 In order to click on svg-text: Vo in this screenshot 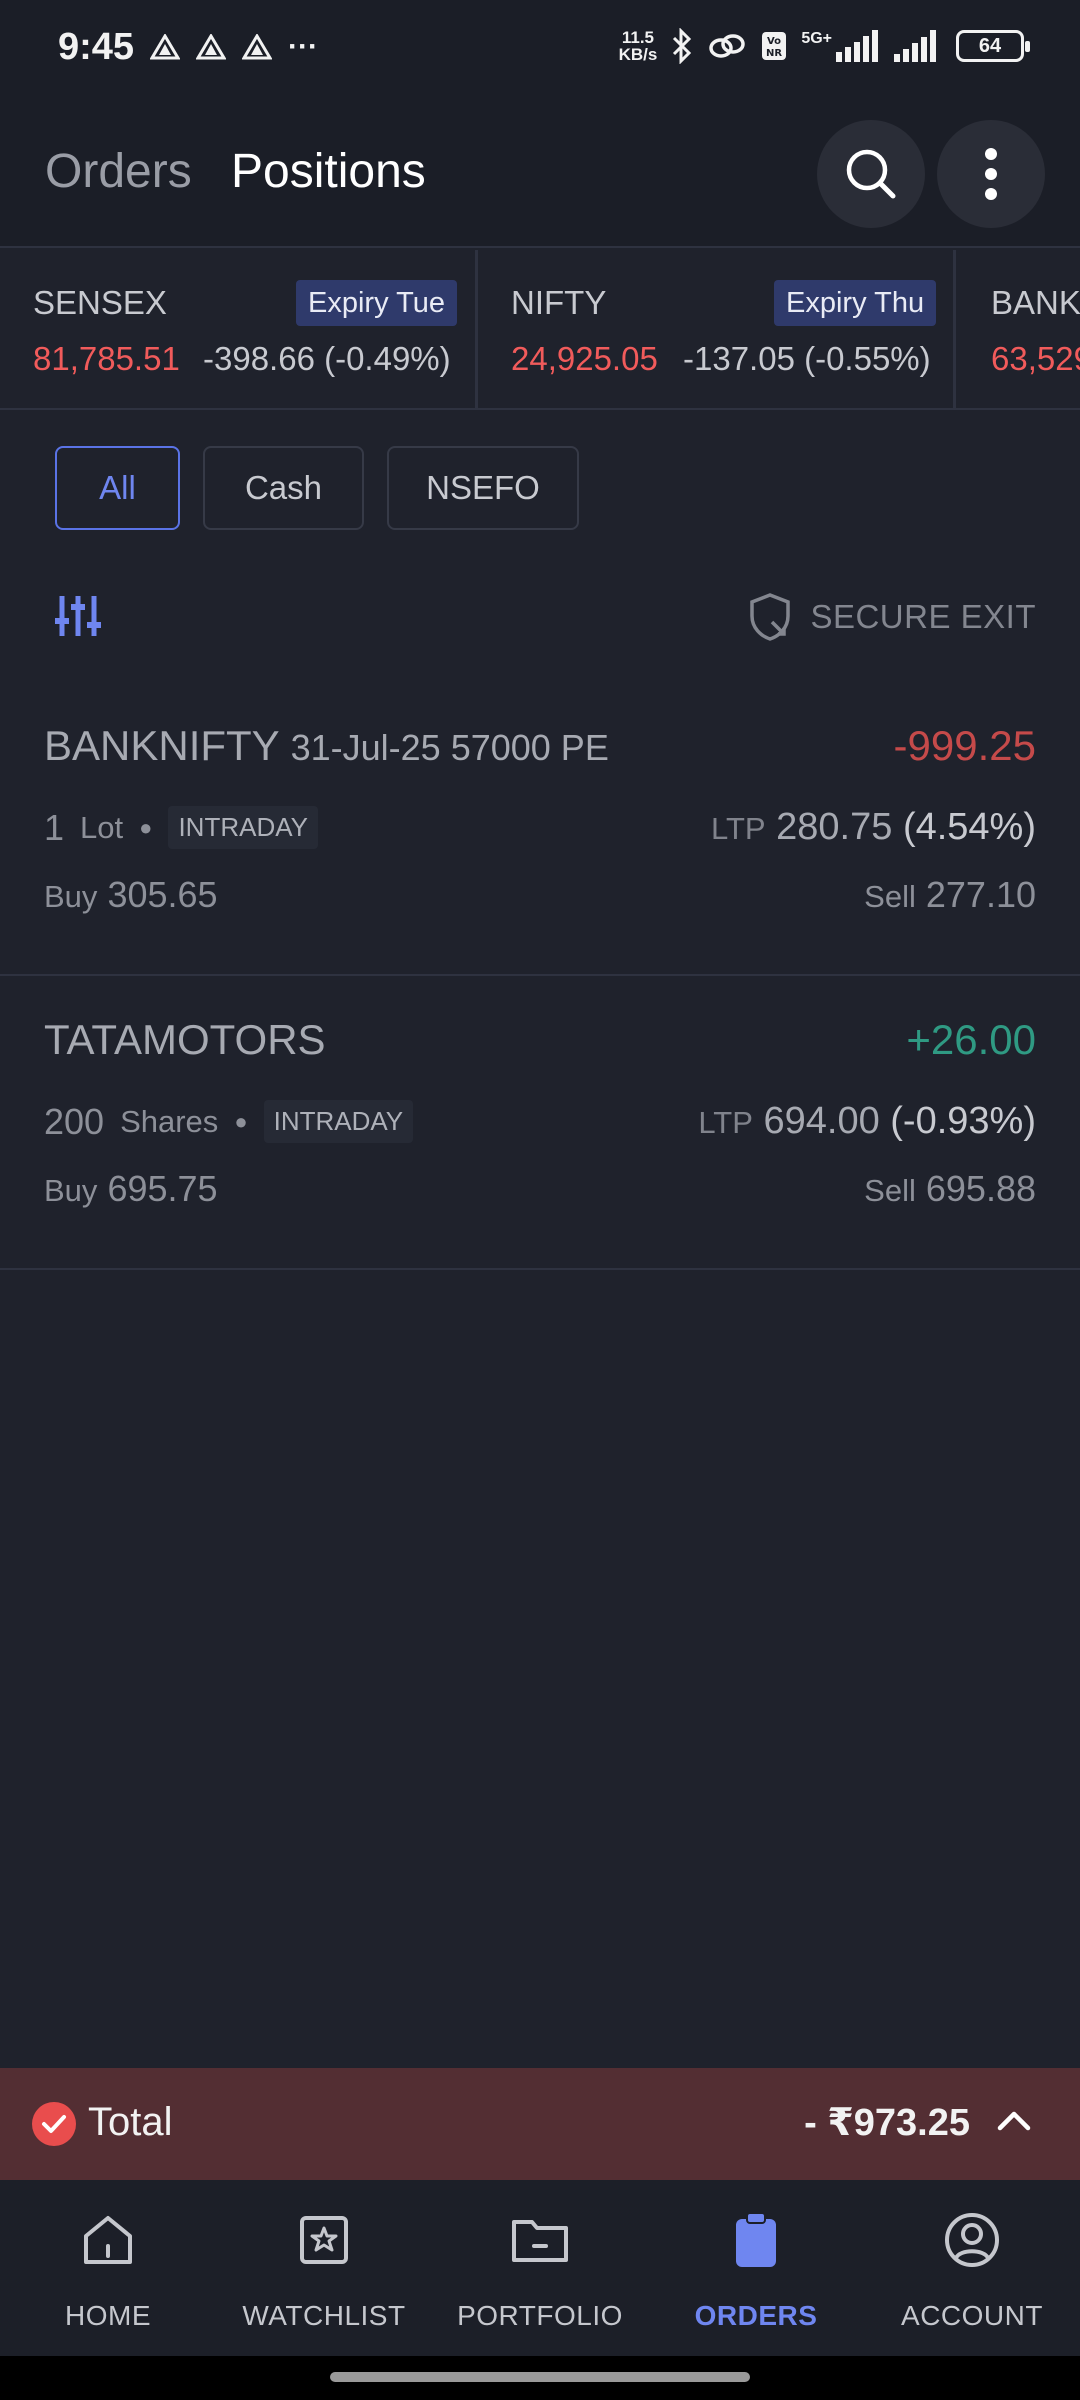, I will do `click(774, 41)`.